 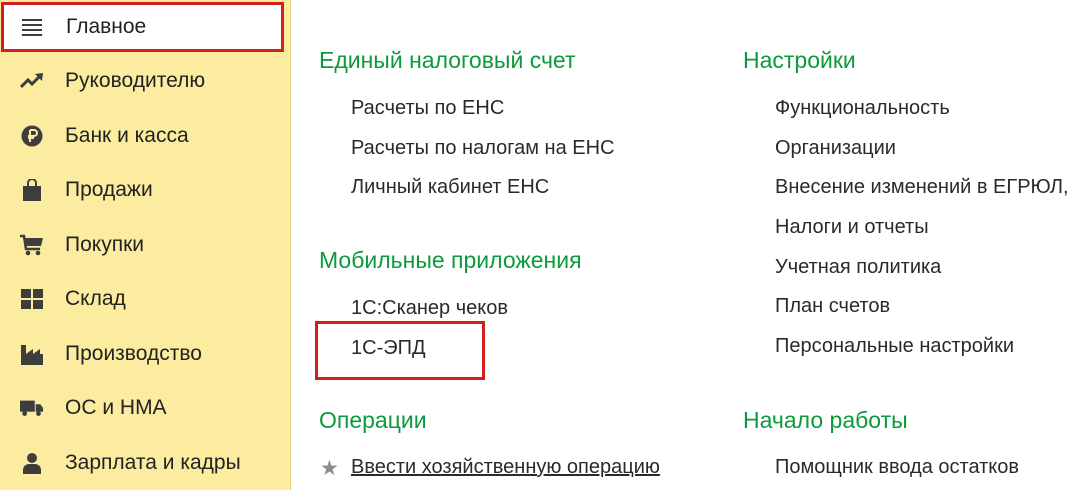 I want to click on sidebar-item-label: Производство, so click(x=133, y=353).